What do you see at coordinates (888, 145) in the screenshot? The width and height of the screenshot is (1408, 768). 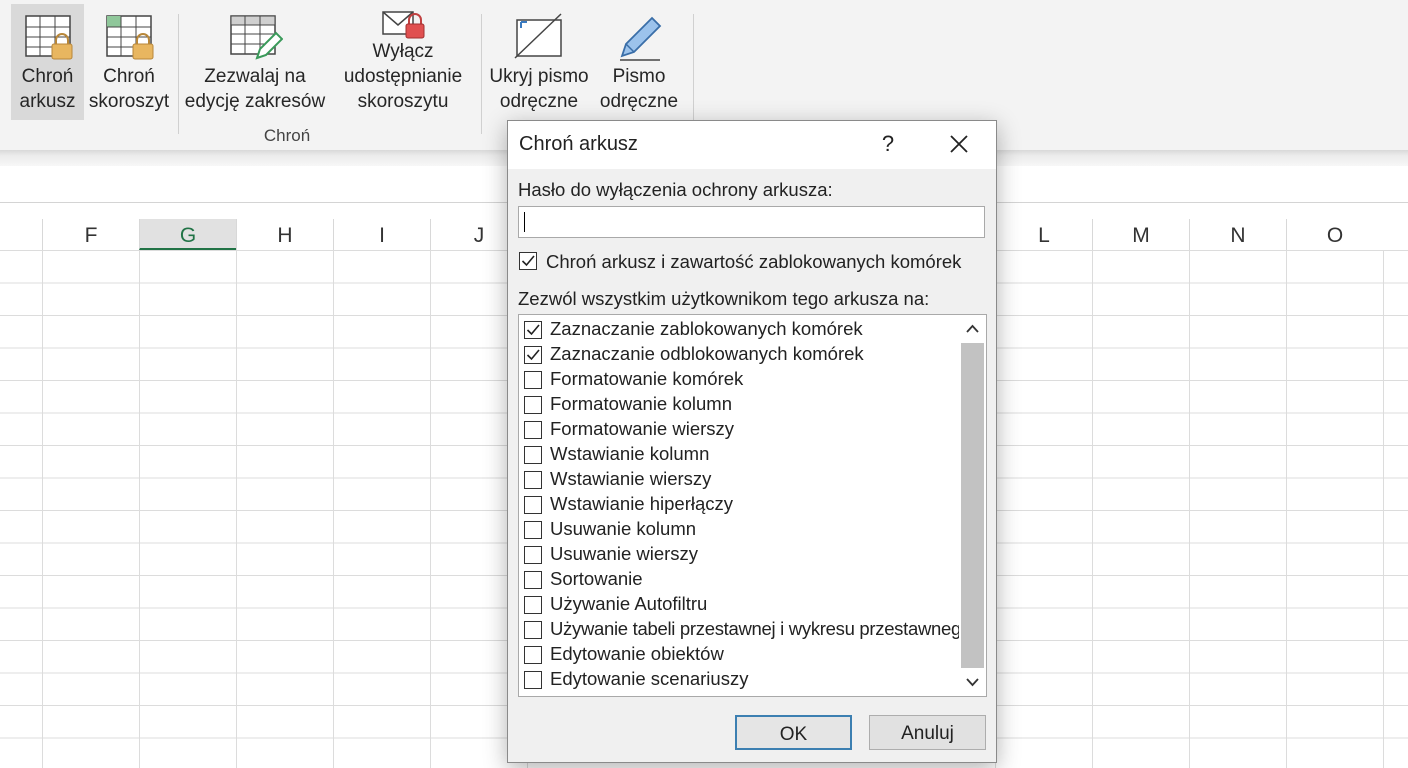 I see `help-button: ?` at bounding box center [888, 145].